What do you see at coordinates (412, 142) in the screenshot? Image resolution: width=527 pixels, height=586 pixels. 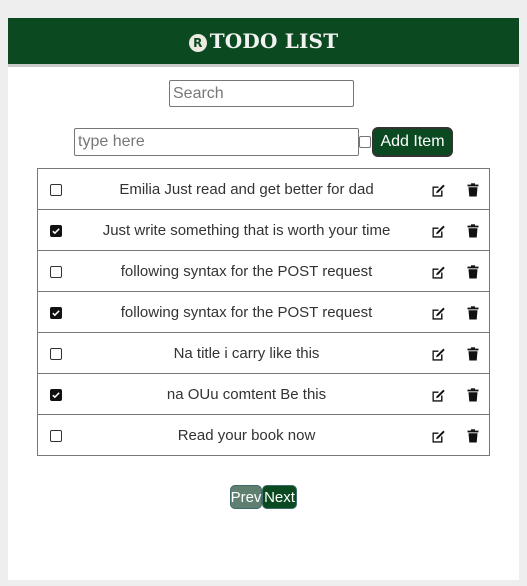 I see `add-item-button: Add Item` at bounding box center [412, 142].